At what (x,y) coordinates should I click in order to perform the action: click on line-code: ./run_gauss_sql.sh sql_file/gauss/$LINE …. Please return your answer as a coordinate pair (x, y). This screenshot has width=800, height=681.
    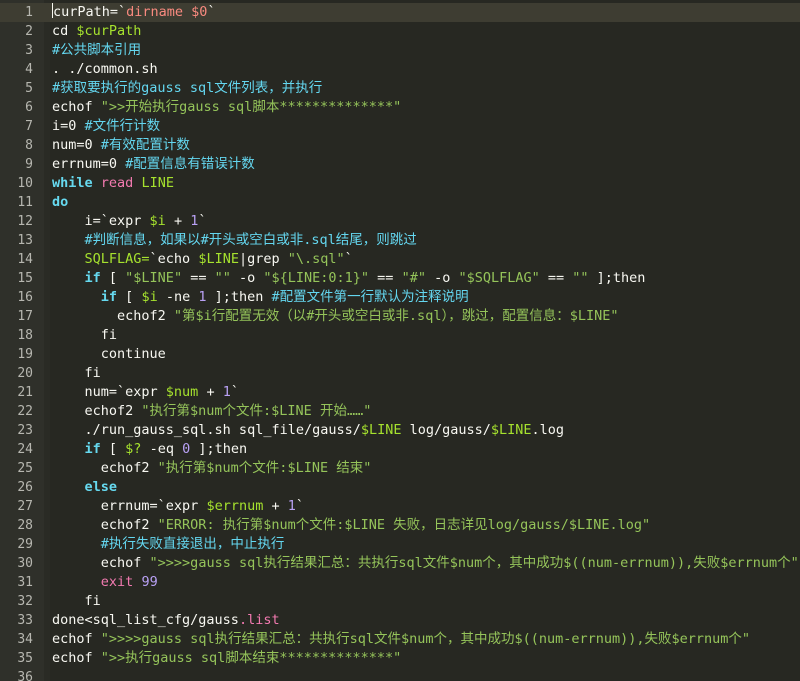
    Looking at the image, I should click on (426, 430).